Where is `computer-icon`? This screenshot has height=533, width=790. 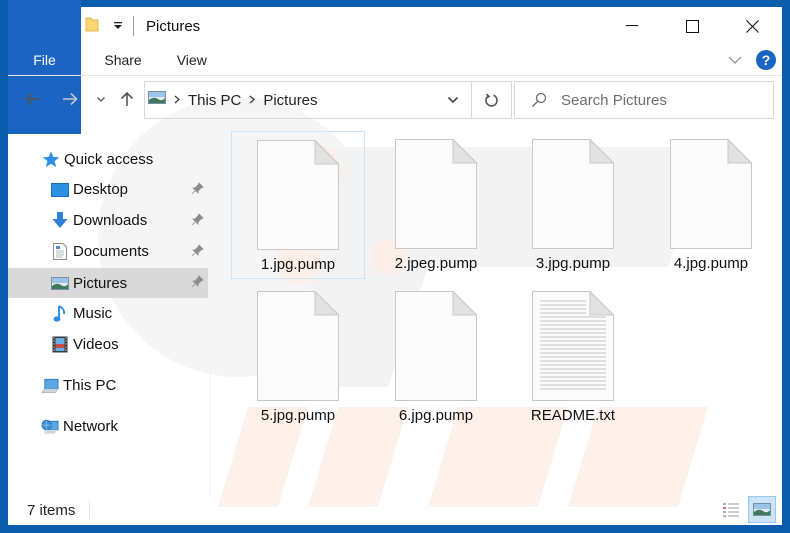
computer-icon is located at coordinates (50, 386).